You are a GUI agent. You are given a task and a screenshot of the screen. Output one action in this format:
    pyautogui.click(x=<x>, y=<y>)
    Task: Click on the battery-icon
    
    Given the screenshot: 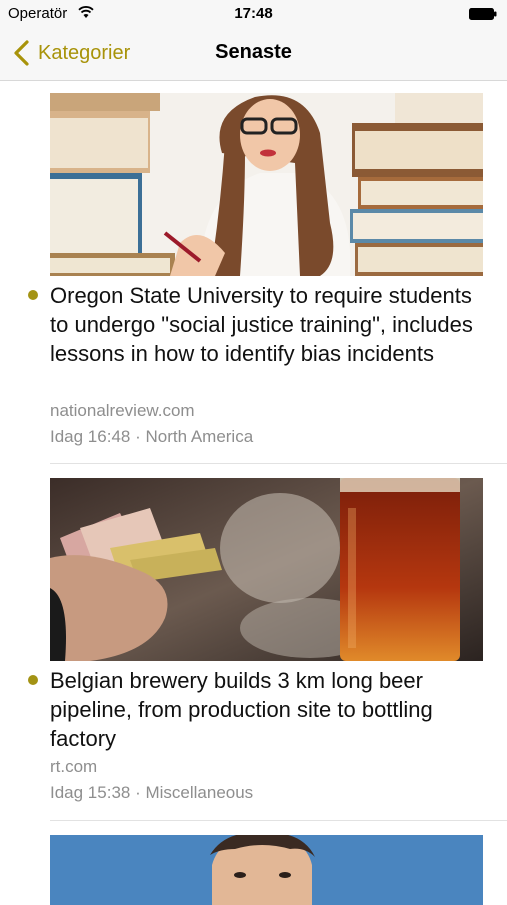 What is the action you would take?
    pyautogui.click(x=483, y=14)
    